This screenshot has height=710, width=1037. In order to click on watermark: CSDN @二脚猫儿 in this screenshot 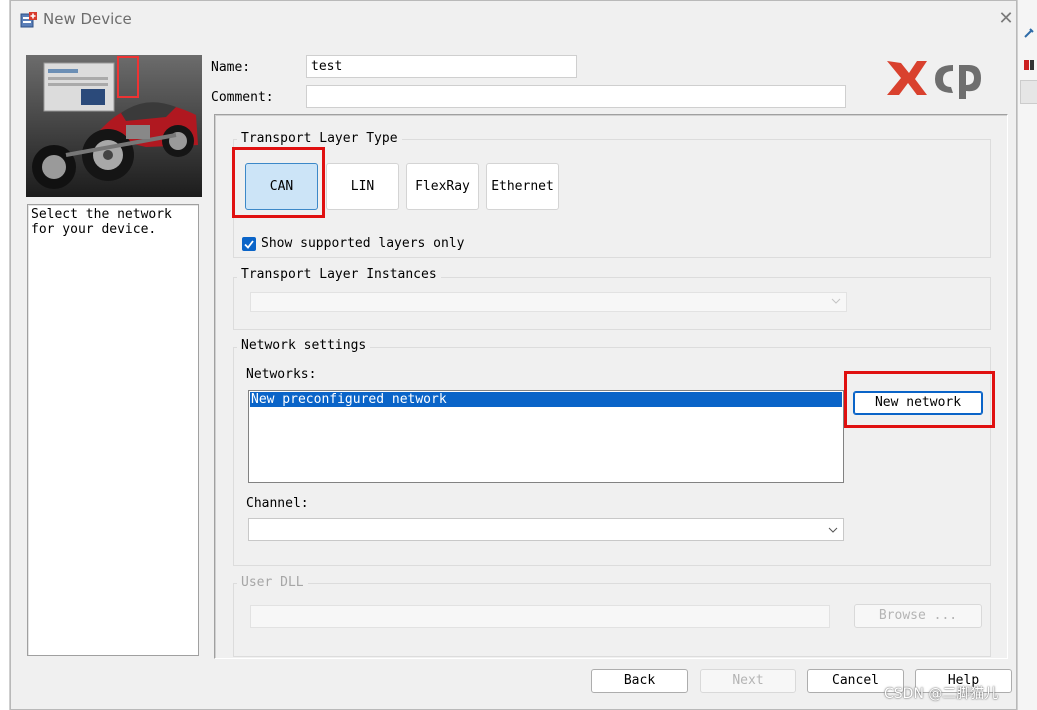, I will do `click(941, 694)`.